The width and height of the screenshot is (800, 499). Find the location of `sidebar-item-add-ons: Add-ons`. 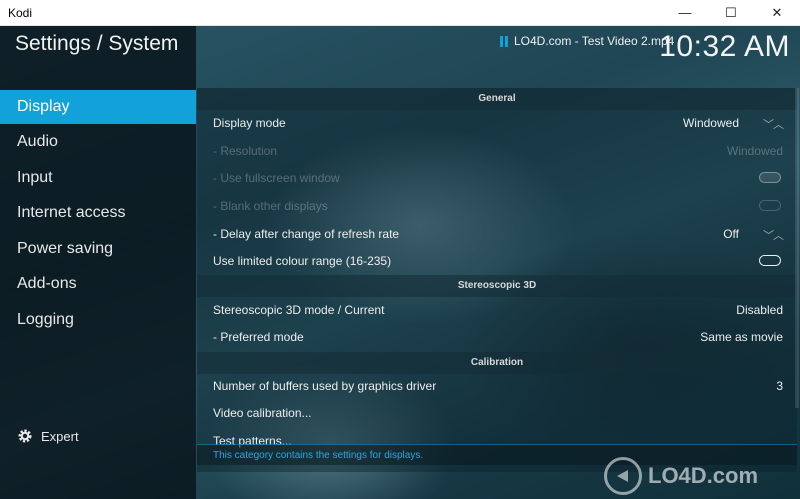

sidebar-item-add-ons: Add-ons is located at coordinates (98, 284).